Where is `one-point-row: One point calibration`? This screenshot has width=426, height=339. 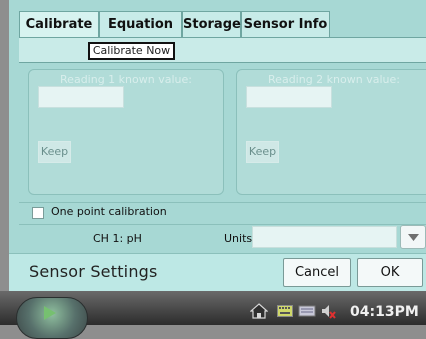
one-point-row: One point calibration is located at coordinates (222, 213).